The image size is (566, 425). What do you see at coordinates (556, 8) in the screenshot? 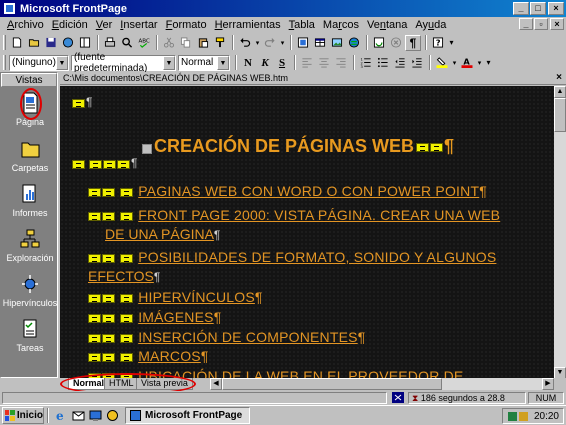
I see `close-button: ×` at bounding box center [556, 8].